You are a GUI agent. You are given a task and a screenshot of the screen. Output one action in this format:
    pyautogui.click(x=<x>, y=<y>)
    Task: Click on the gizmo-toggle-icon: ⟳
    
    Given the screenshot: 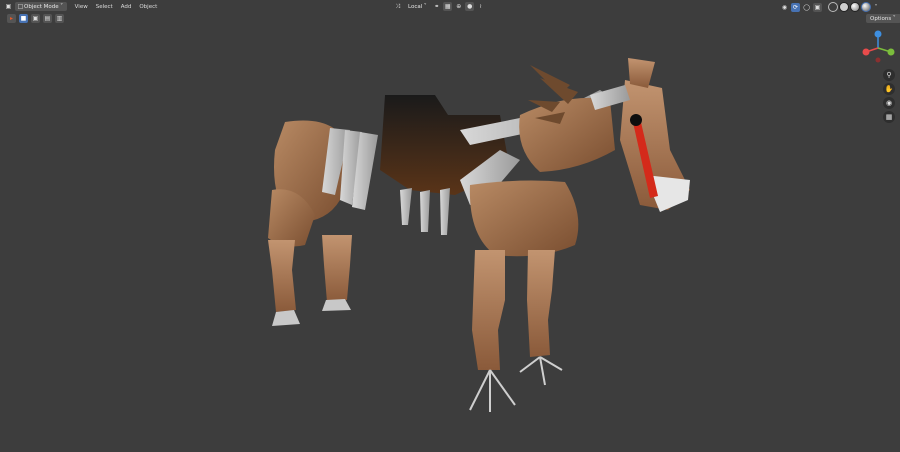 What is the action you would take?
    pyautogui.click(x=795, y=7)
    